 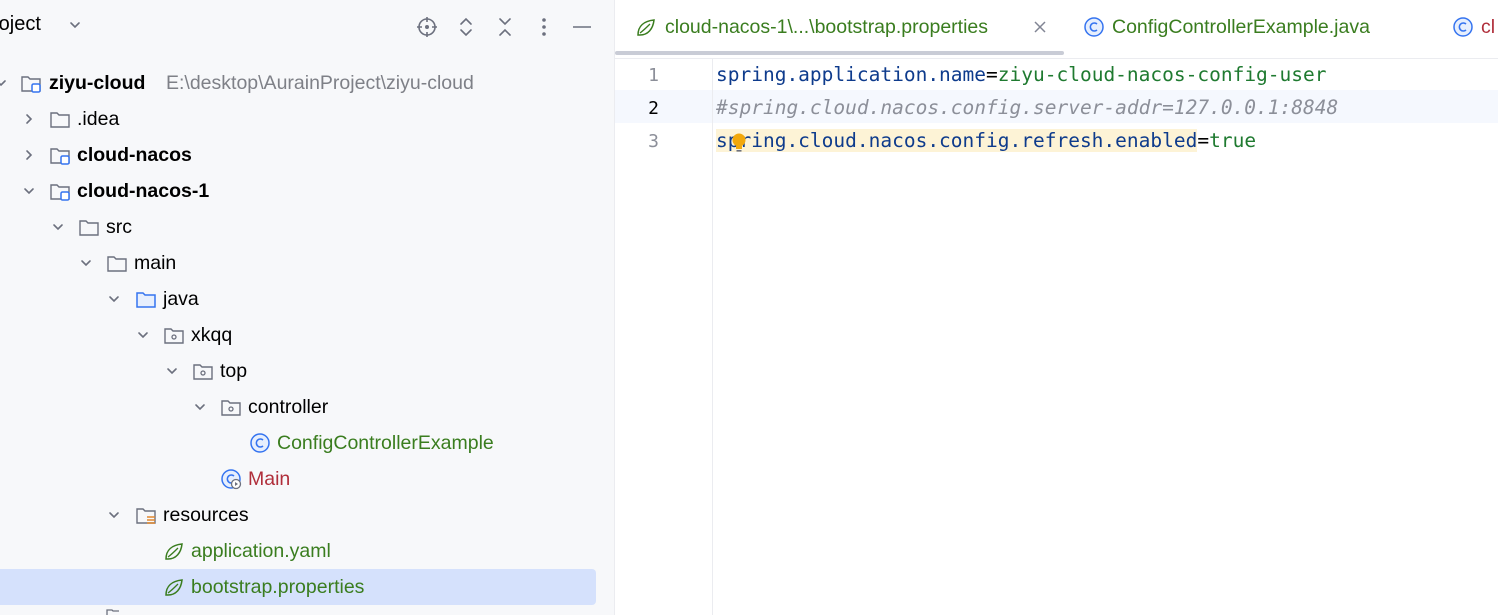 What do you see at coordinates (653, 141) in the screenshot?
I see `line-number: 3` at bounding box center [653, 141].